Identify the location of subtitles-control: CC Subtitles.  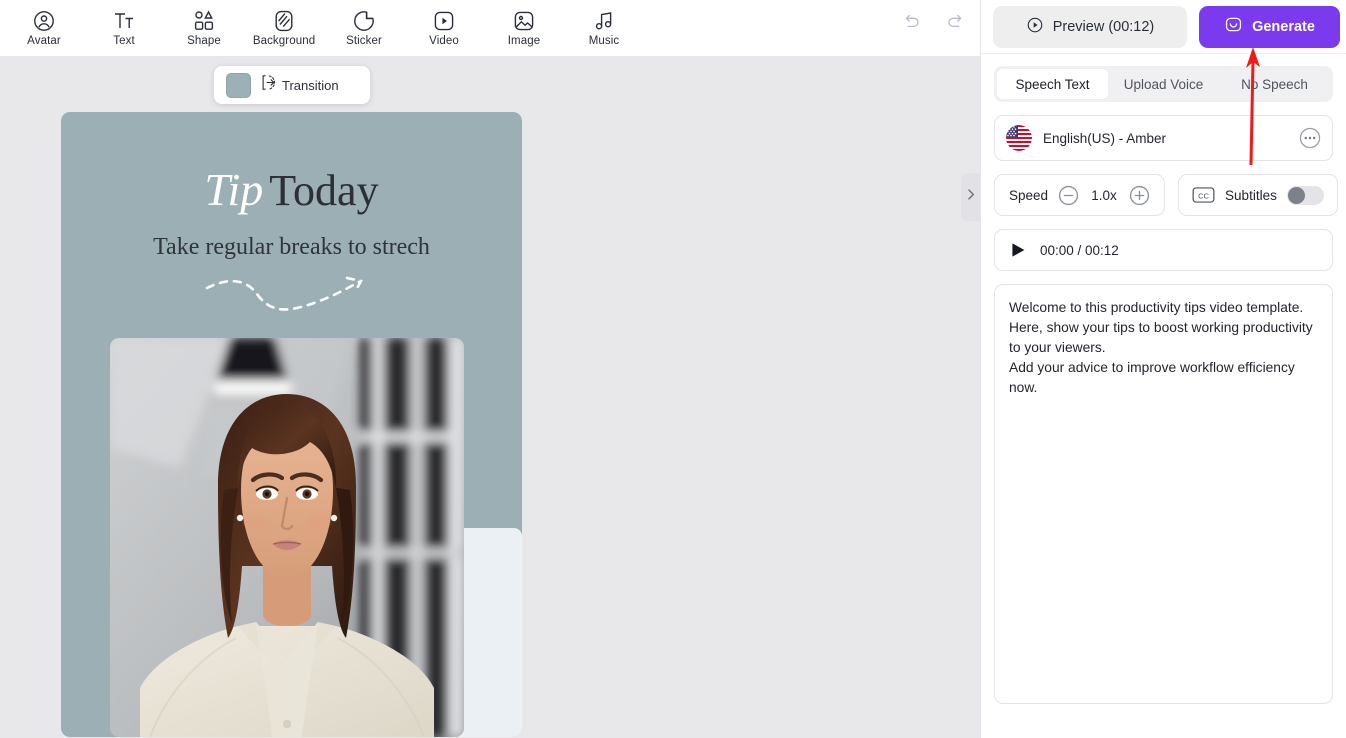
(1258, 195).